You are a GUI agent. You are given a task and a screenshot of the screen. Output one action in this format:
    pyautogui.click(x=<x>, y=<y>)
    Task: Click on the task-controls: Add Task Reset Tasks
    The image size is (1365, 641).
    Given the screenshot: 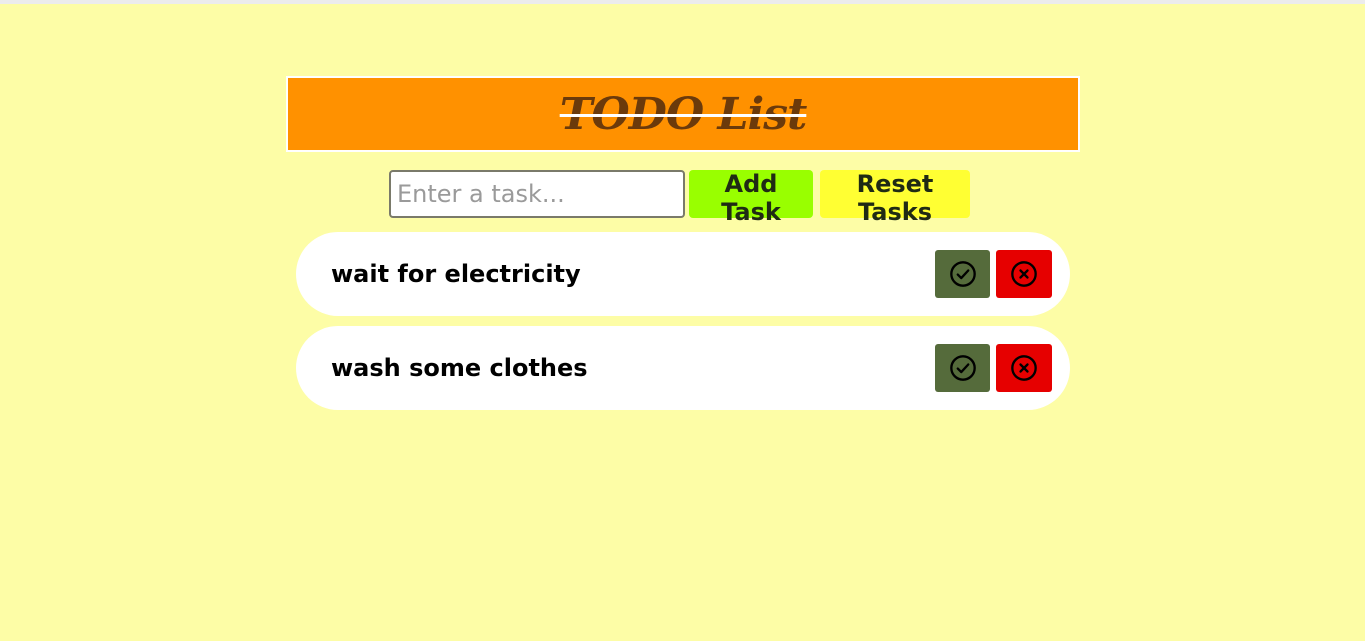 What is the action you would take?
    pyautogui.click(x=679, y=198)
    